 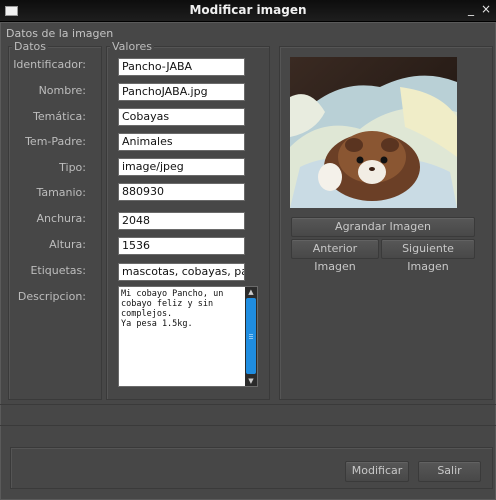 What do you see at coordinates (251, 292) in the screenshot?
I see `scroll-up-icon: ▲` at bounding box center [251, 292].